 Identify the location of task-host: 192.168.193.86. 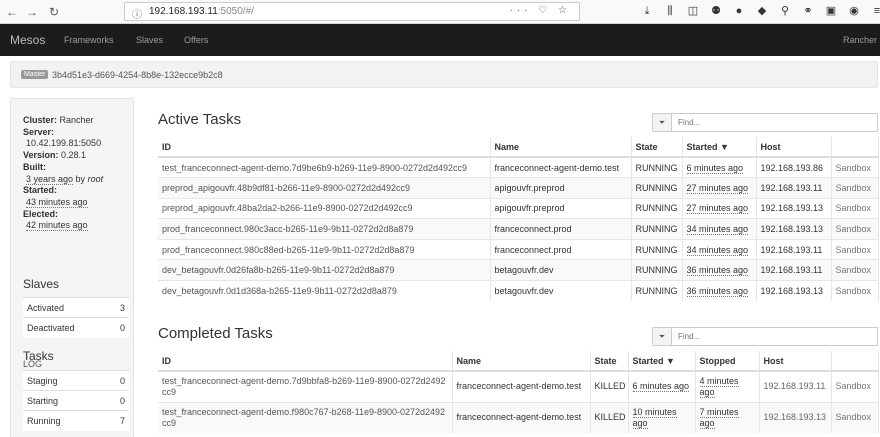
(794, 167).